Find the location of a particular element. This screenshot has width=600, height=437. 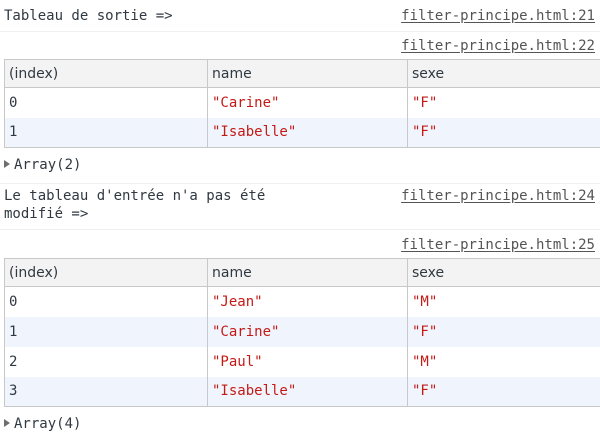

table-row: 0 "Carine" "F" is located at coordinates (302, 102).